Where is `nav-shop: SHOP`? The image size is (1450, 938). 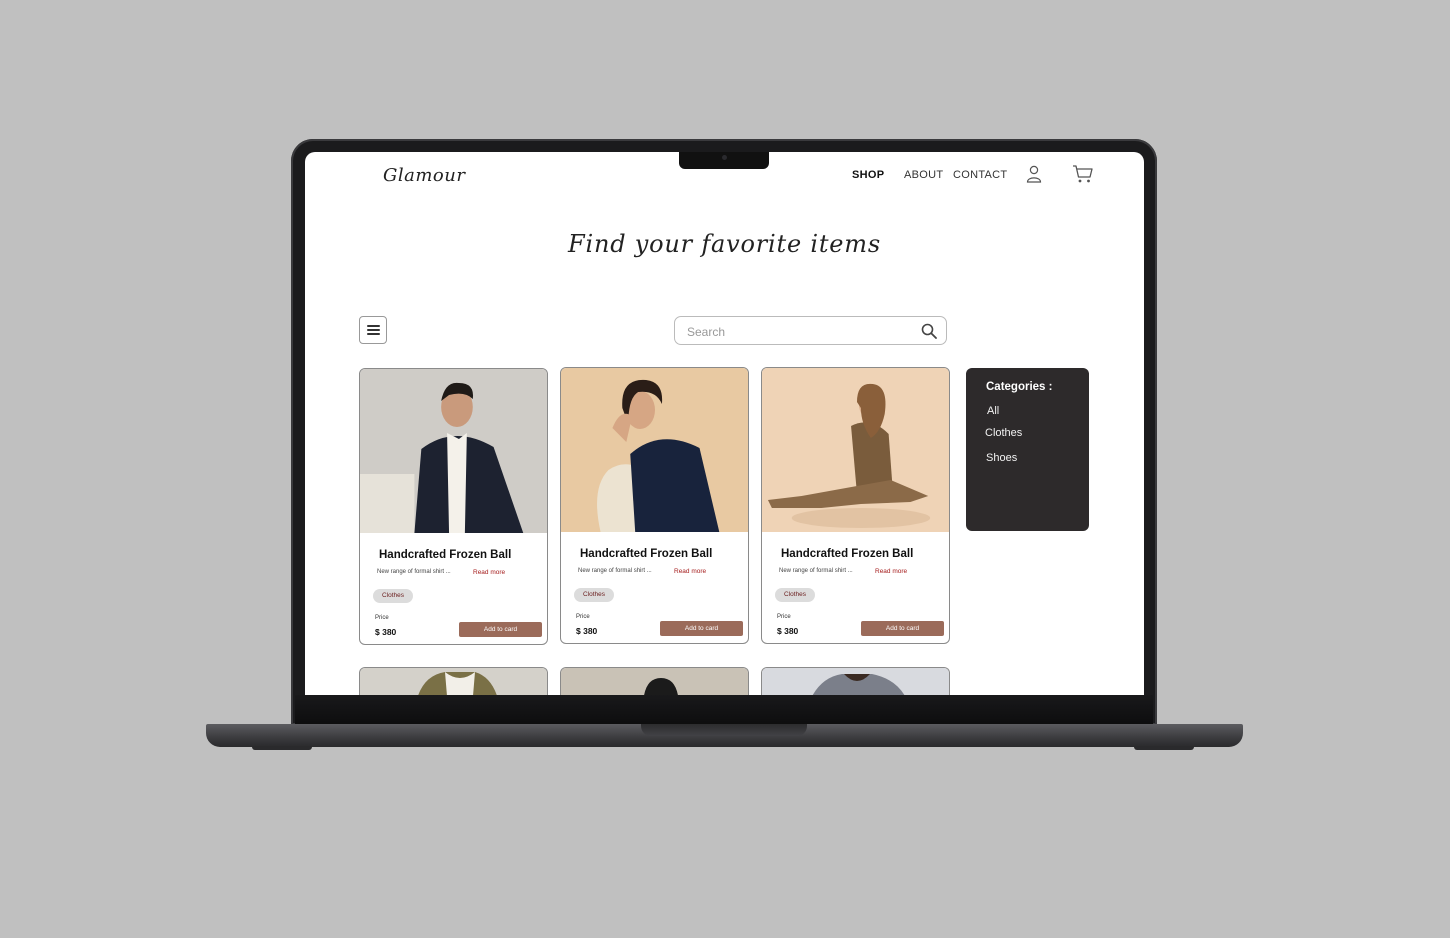
nav-shop: SHOP is located at coordinates (868, 175).